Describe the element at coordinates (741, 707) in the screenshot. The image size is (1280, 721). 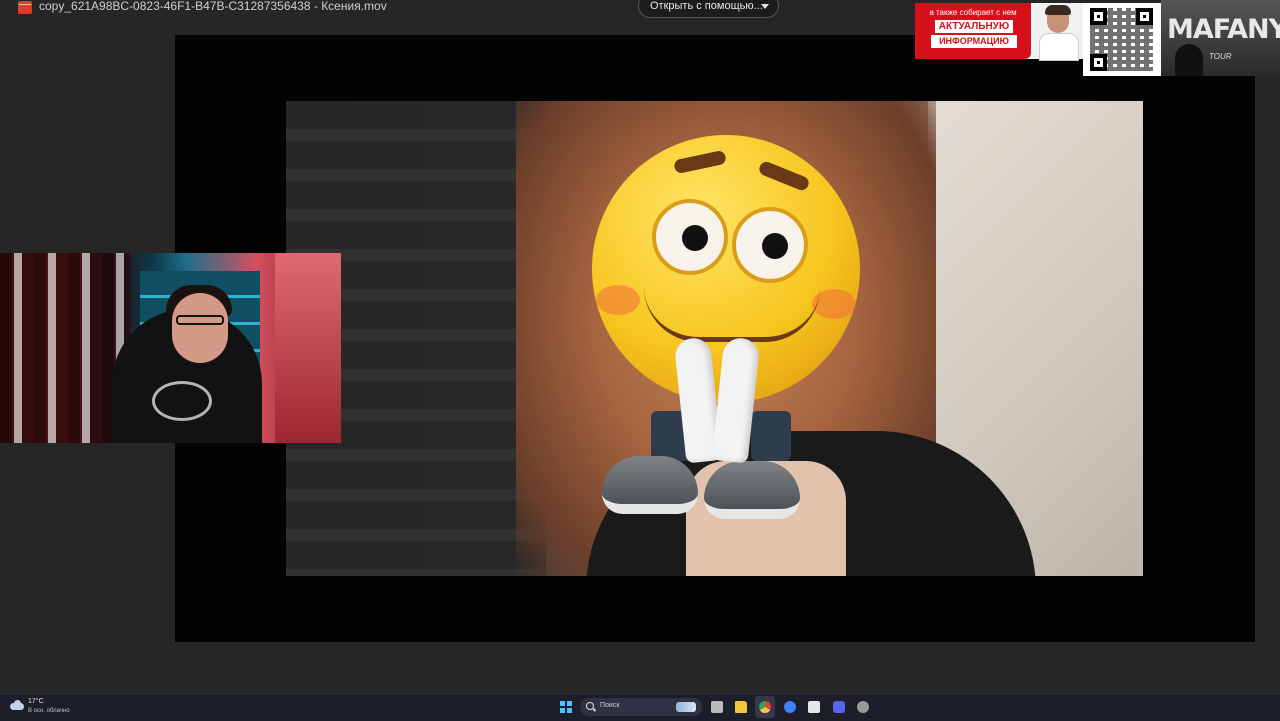
I see `file-explorer-icon` at that location.